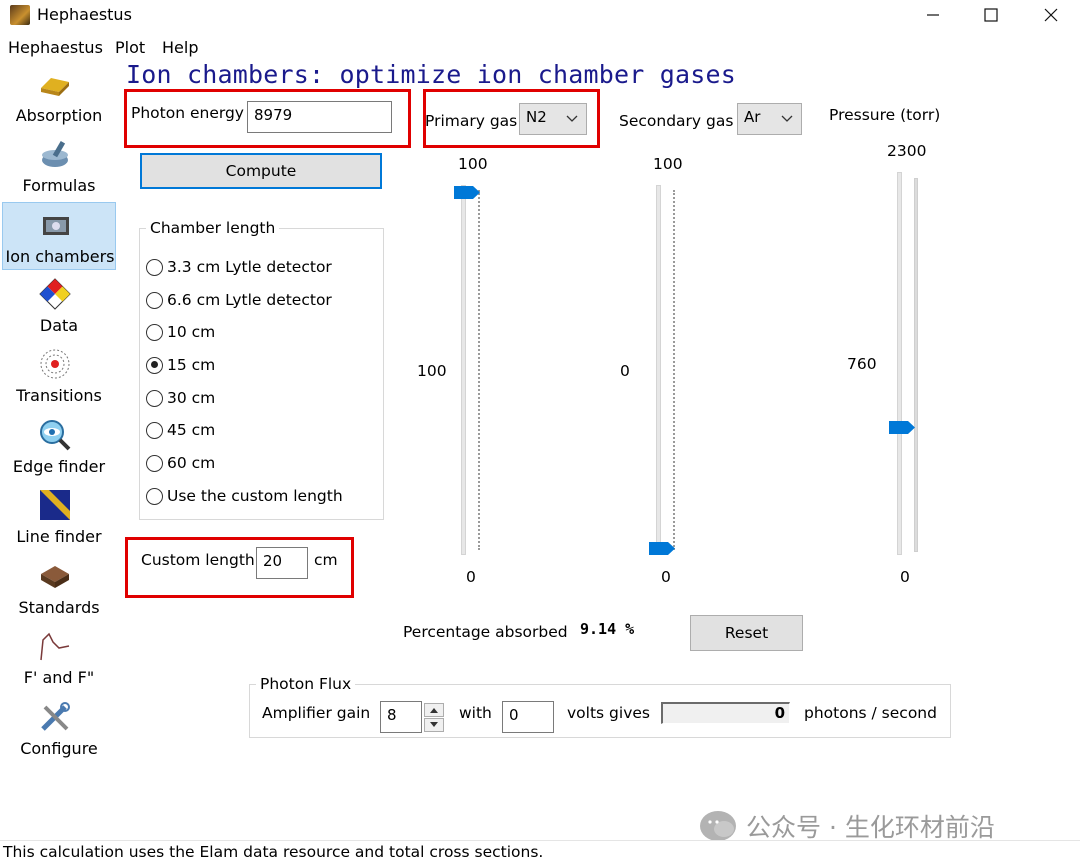  What do you see at coordinates (59, 236) in the screenshot?
I see `sidebar-item-ion-chambers: Ion chambers` at bounding box center [59, 236].